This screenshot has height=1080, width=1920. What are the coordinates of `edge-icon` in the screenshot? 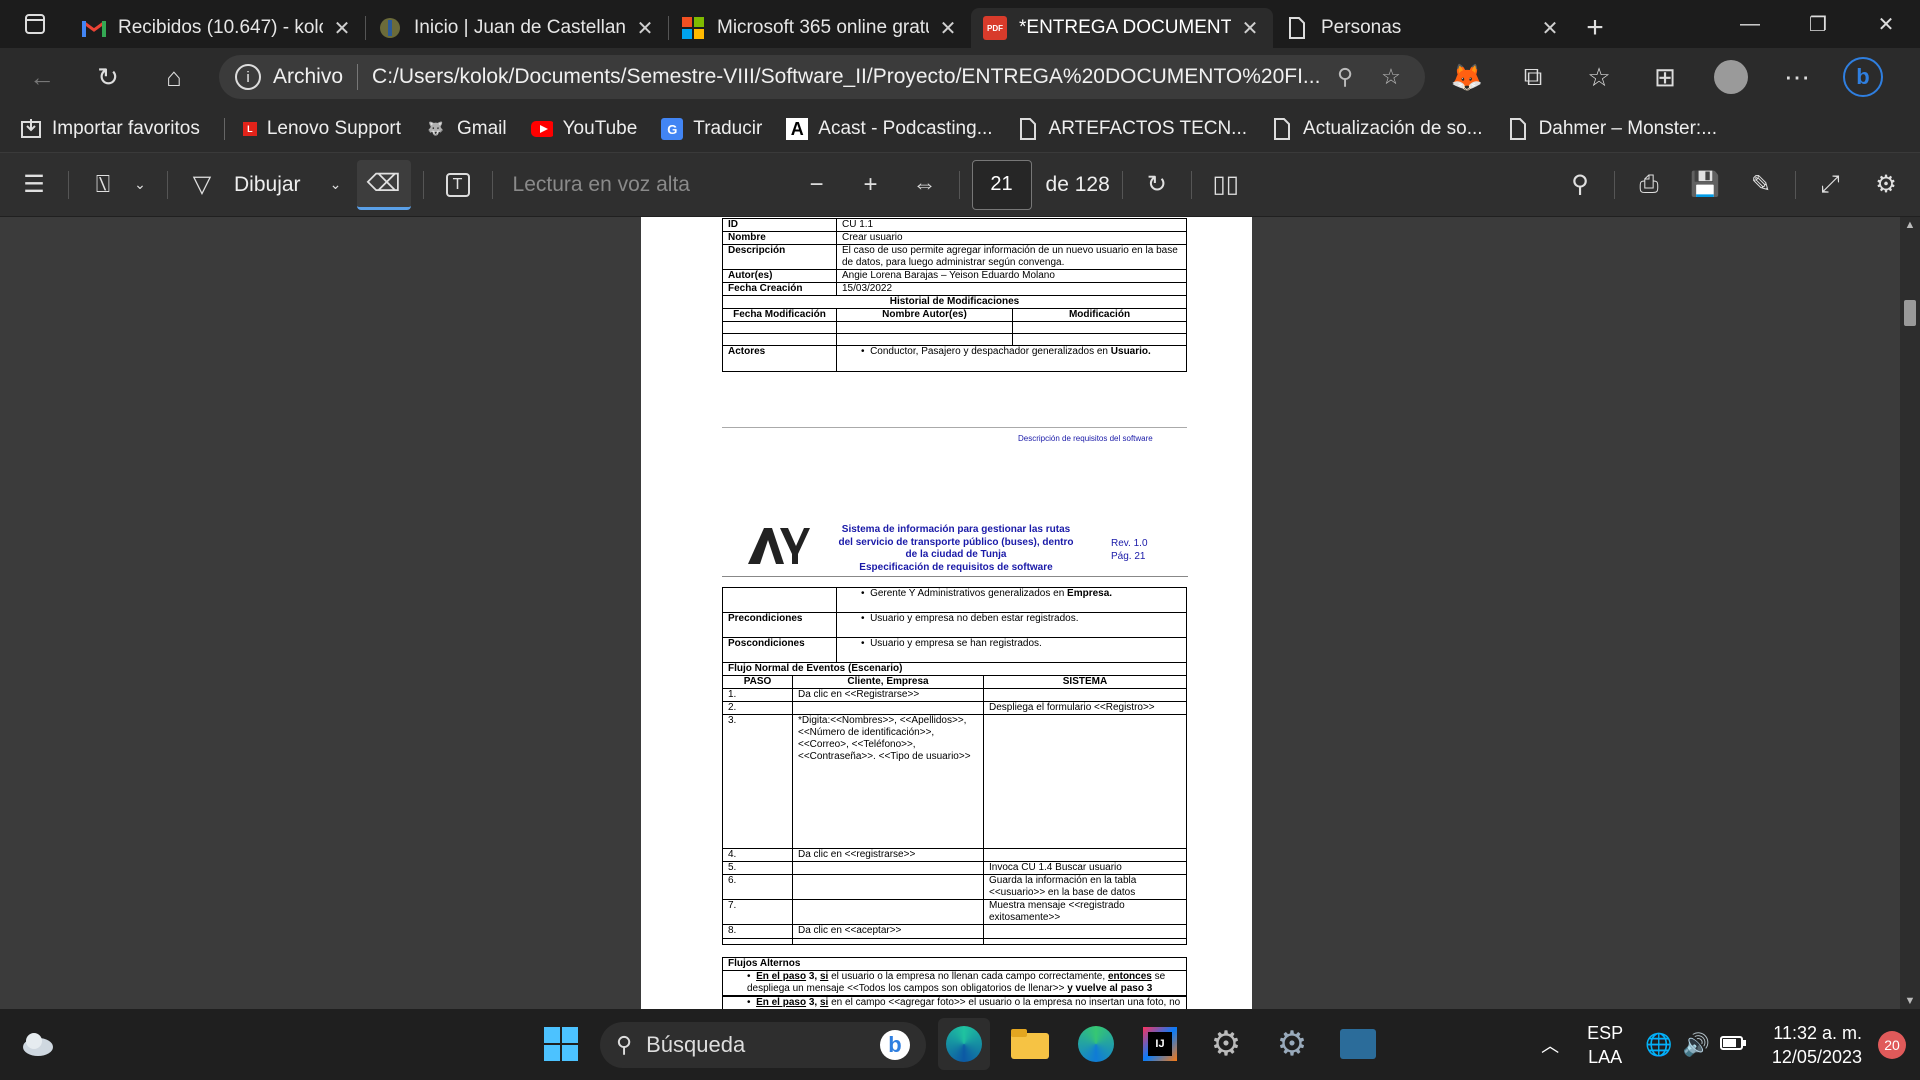 It's located at (1096, 1044).